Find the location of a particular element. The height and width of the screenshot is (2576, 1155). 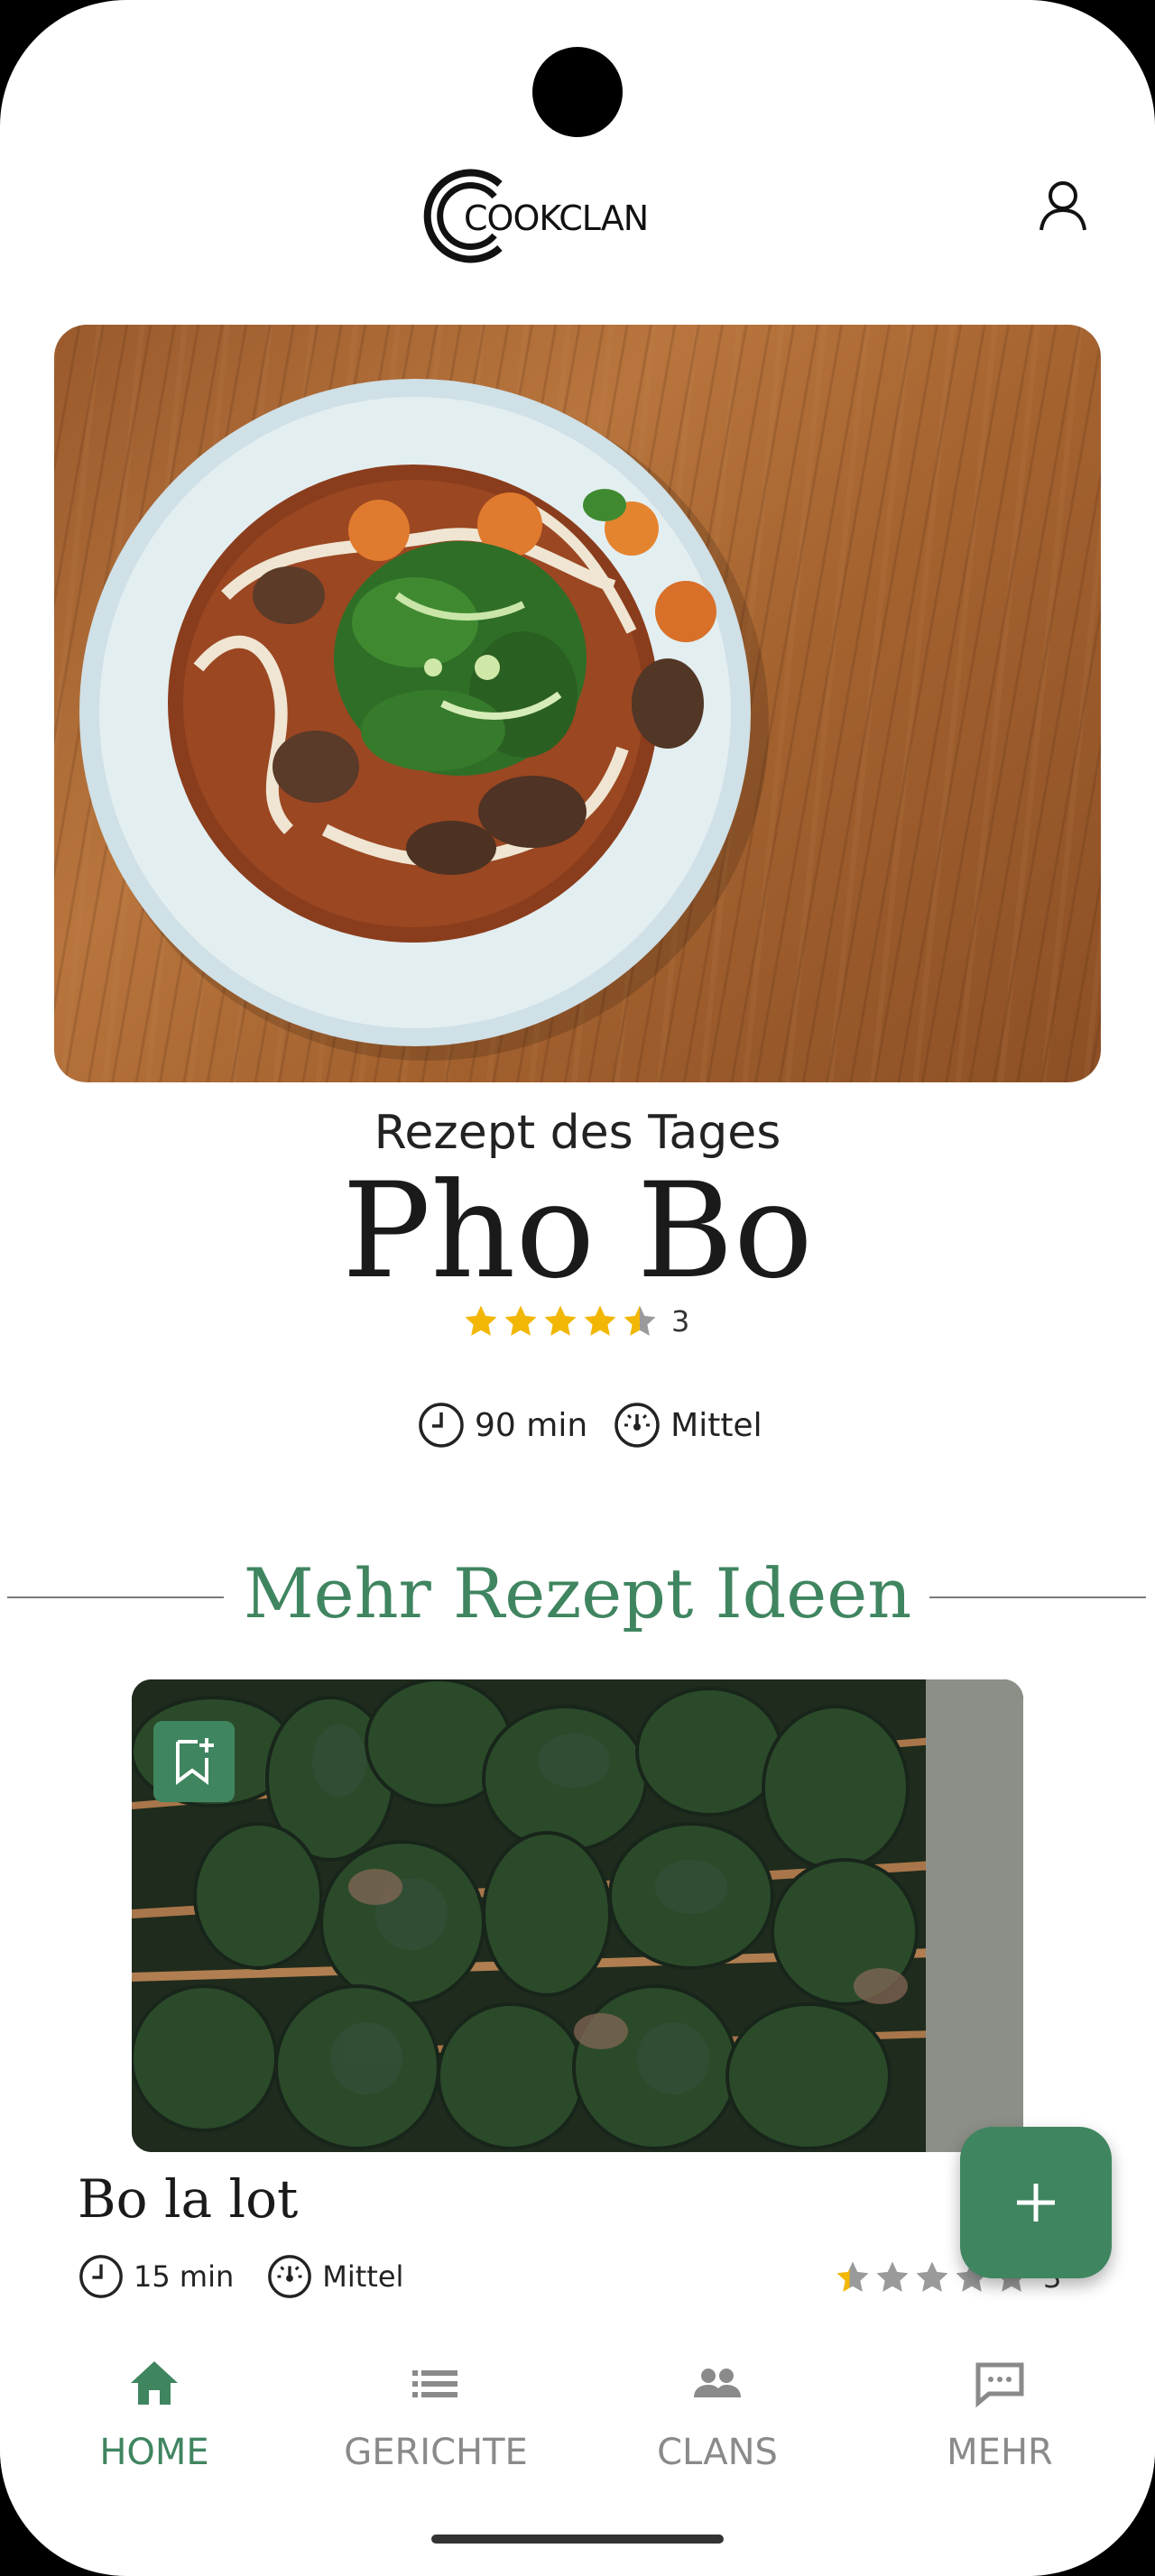

people-icon is located at coordinates (717, 2383).